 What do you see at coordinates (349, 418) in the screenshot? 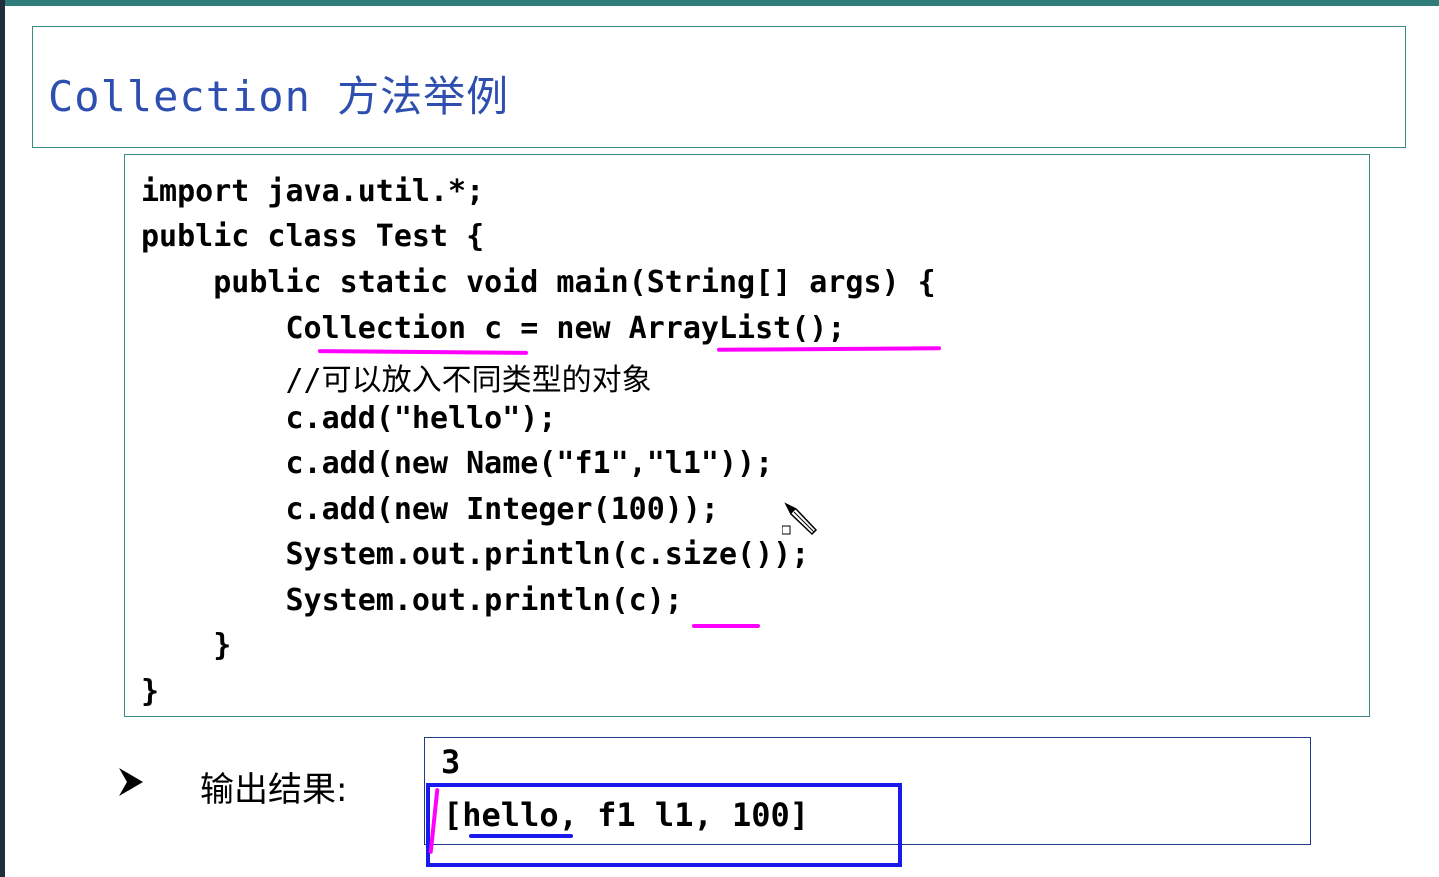
I see `code-line-6: c.add("hello");` at bounding box center [349, 418].